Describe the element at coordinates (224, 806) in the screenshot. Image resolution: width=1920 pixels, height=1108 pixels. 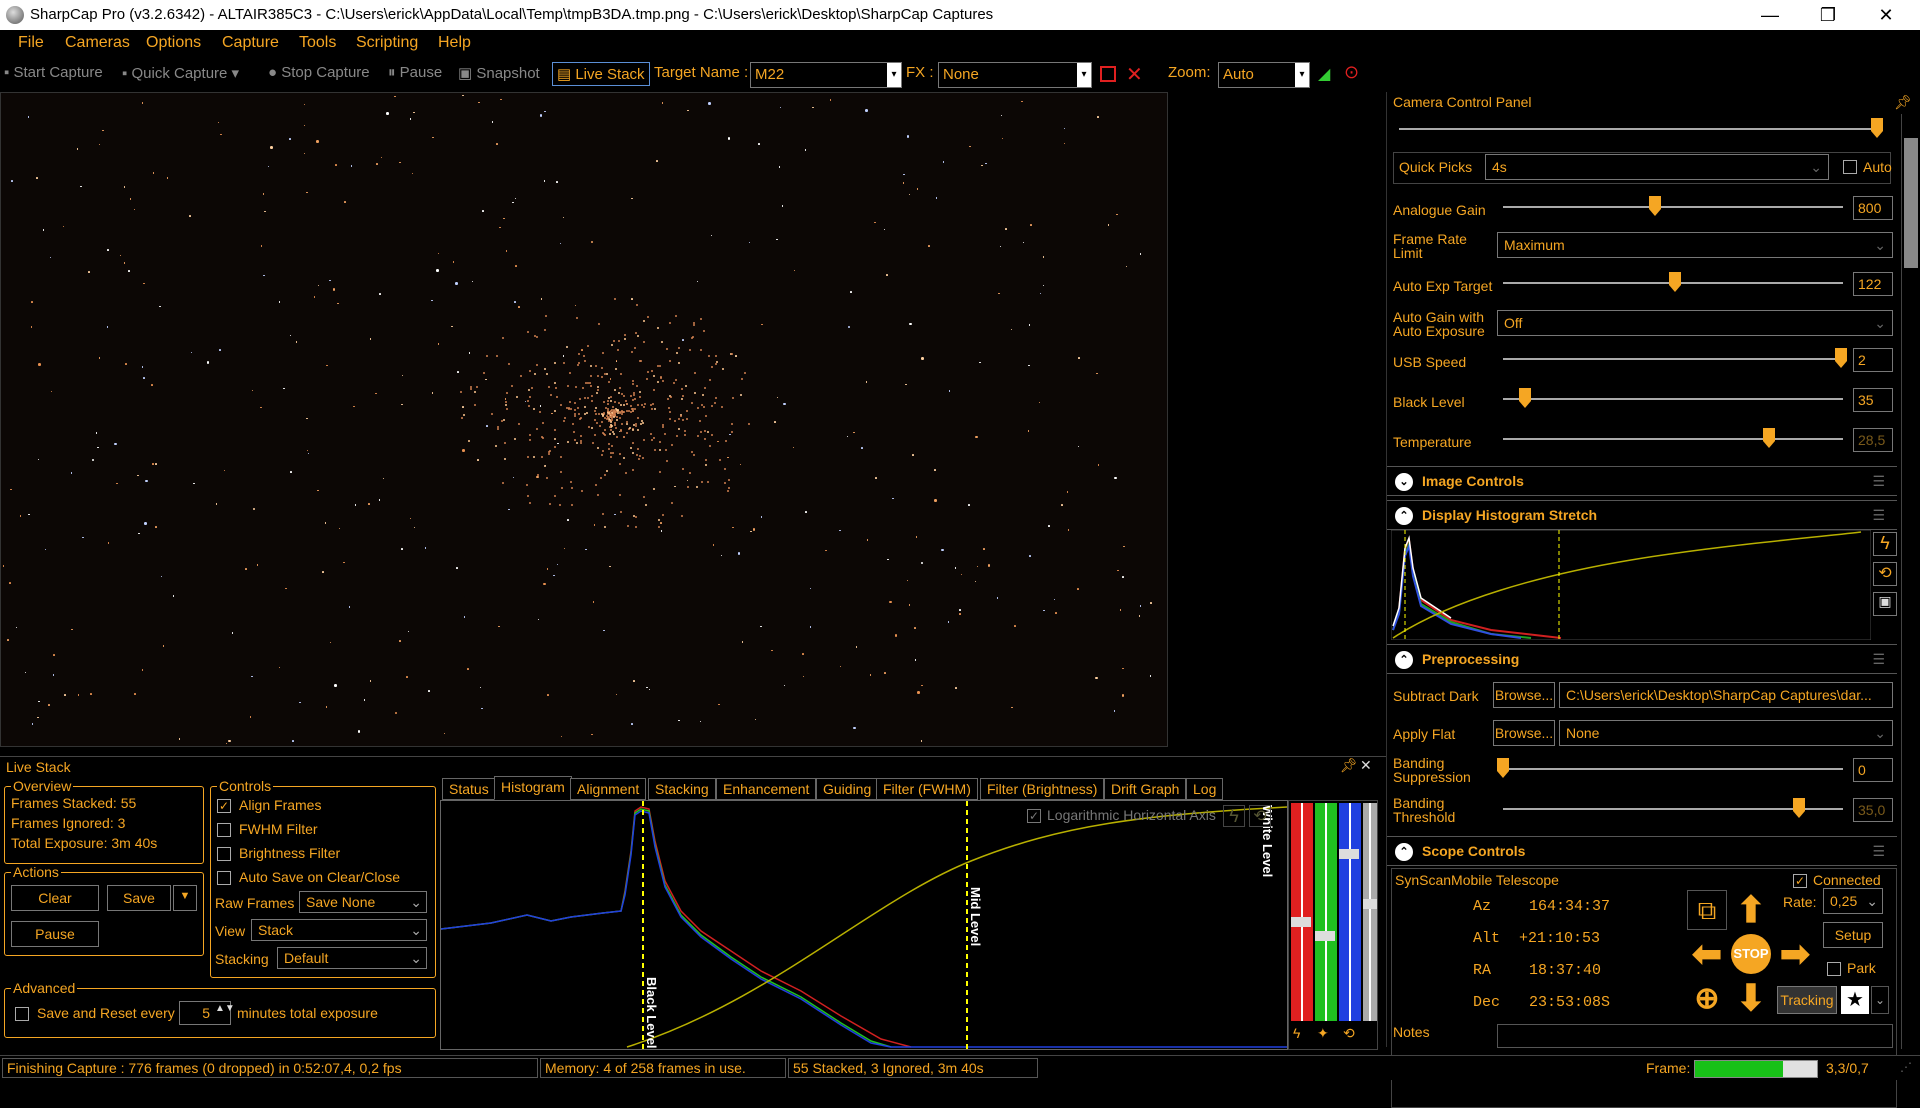
I see `align-frames-checkbox: ✓` at that location.